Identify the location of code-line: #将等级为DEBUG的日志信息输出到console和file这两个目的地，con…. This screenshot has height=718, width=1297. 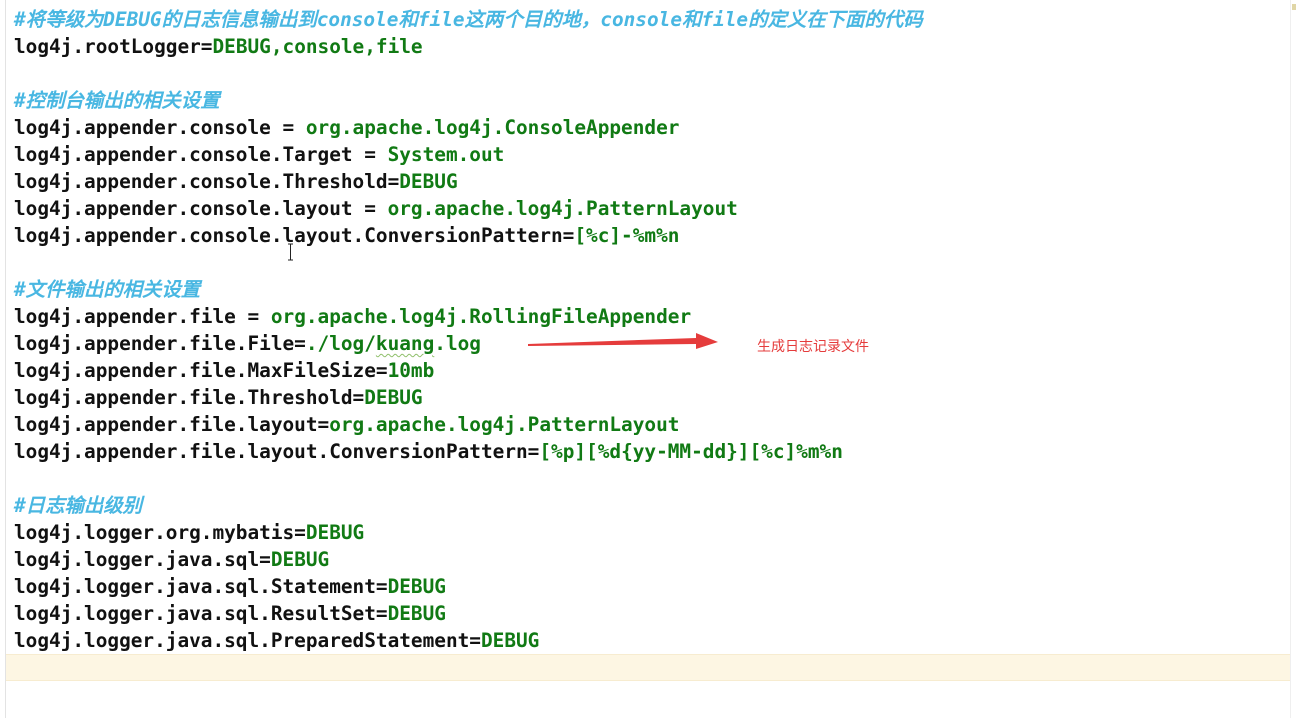
(655, 19).